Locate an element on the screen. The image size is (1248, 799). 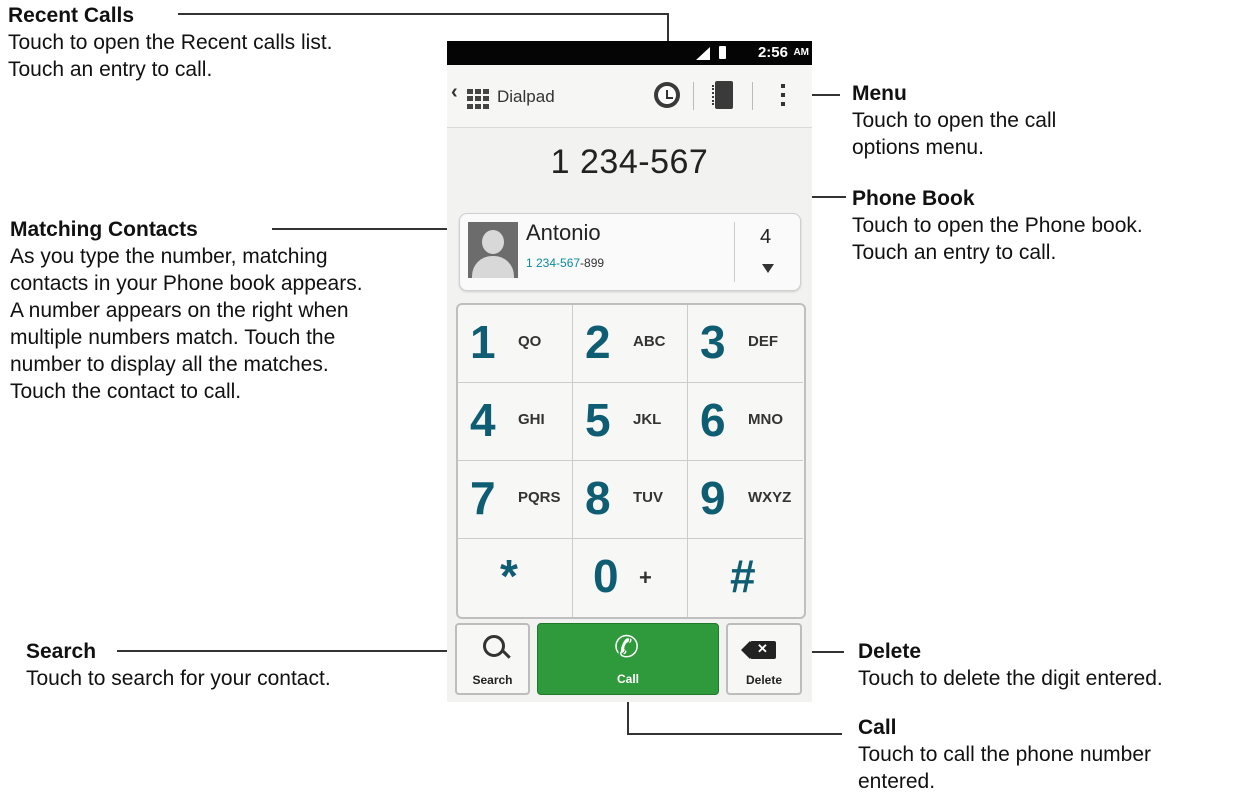
key-letters: MNO is located at coordinates (765, 419).